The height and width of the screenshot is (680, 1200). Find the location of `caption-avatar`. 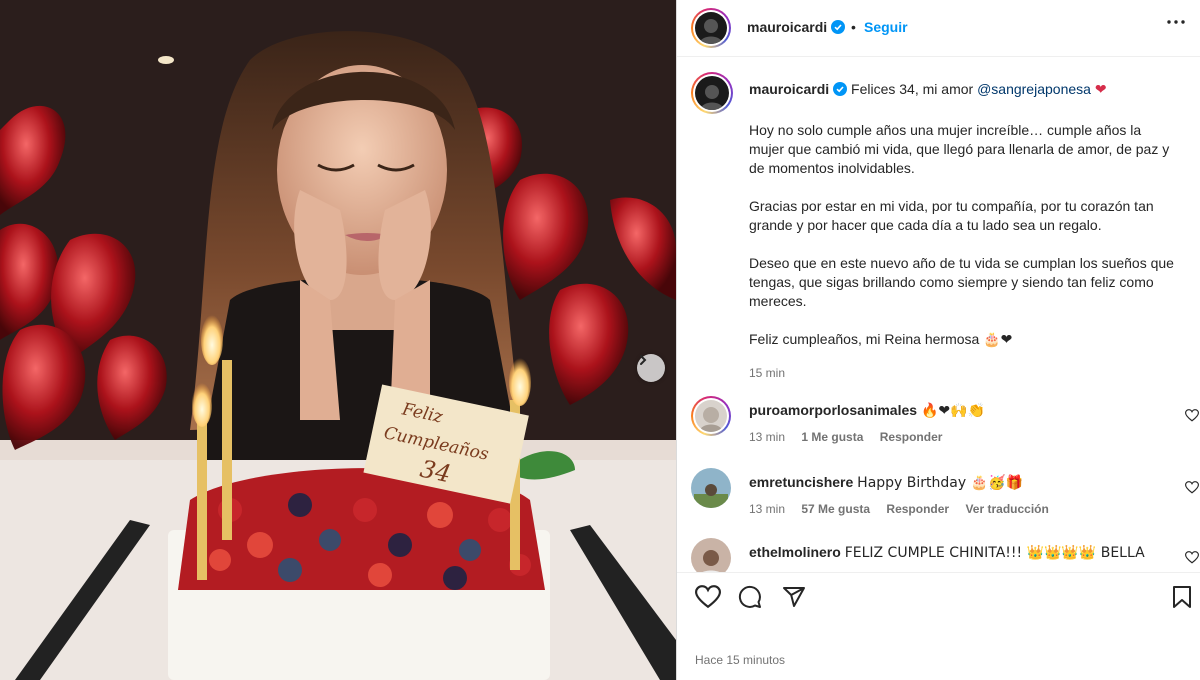

caption-avatar is located at coordinates (712, 93).